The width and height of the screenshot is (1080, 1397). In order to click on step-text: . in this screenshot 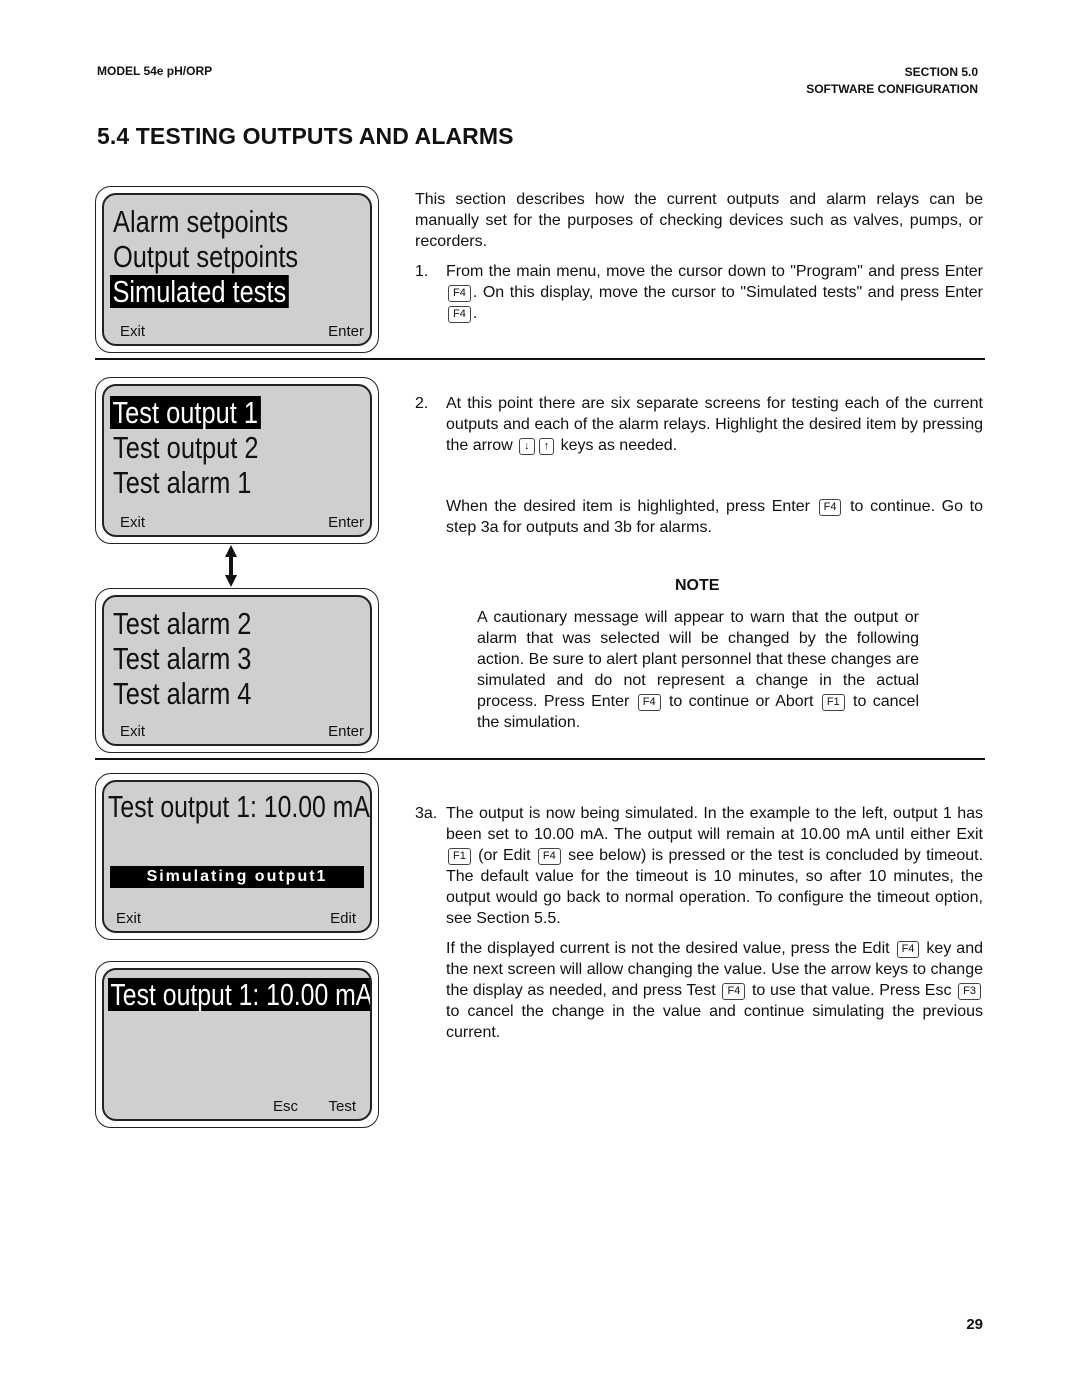, I will do `click(475, 313)`.